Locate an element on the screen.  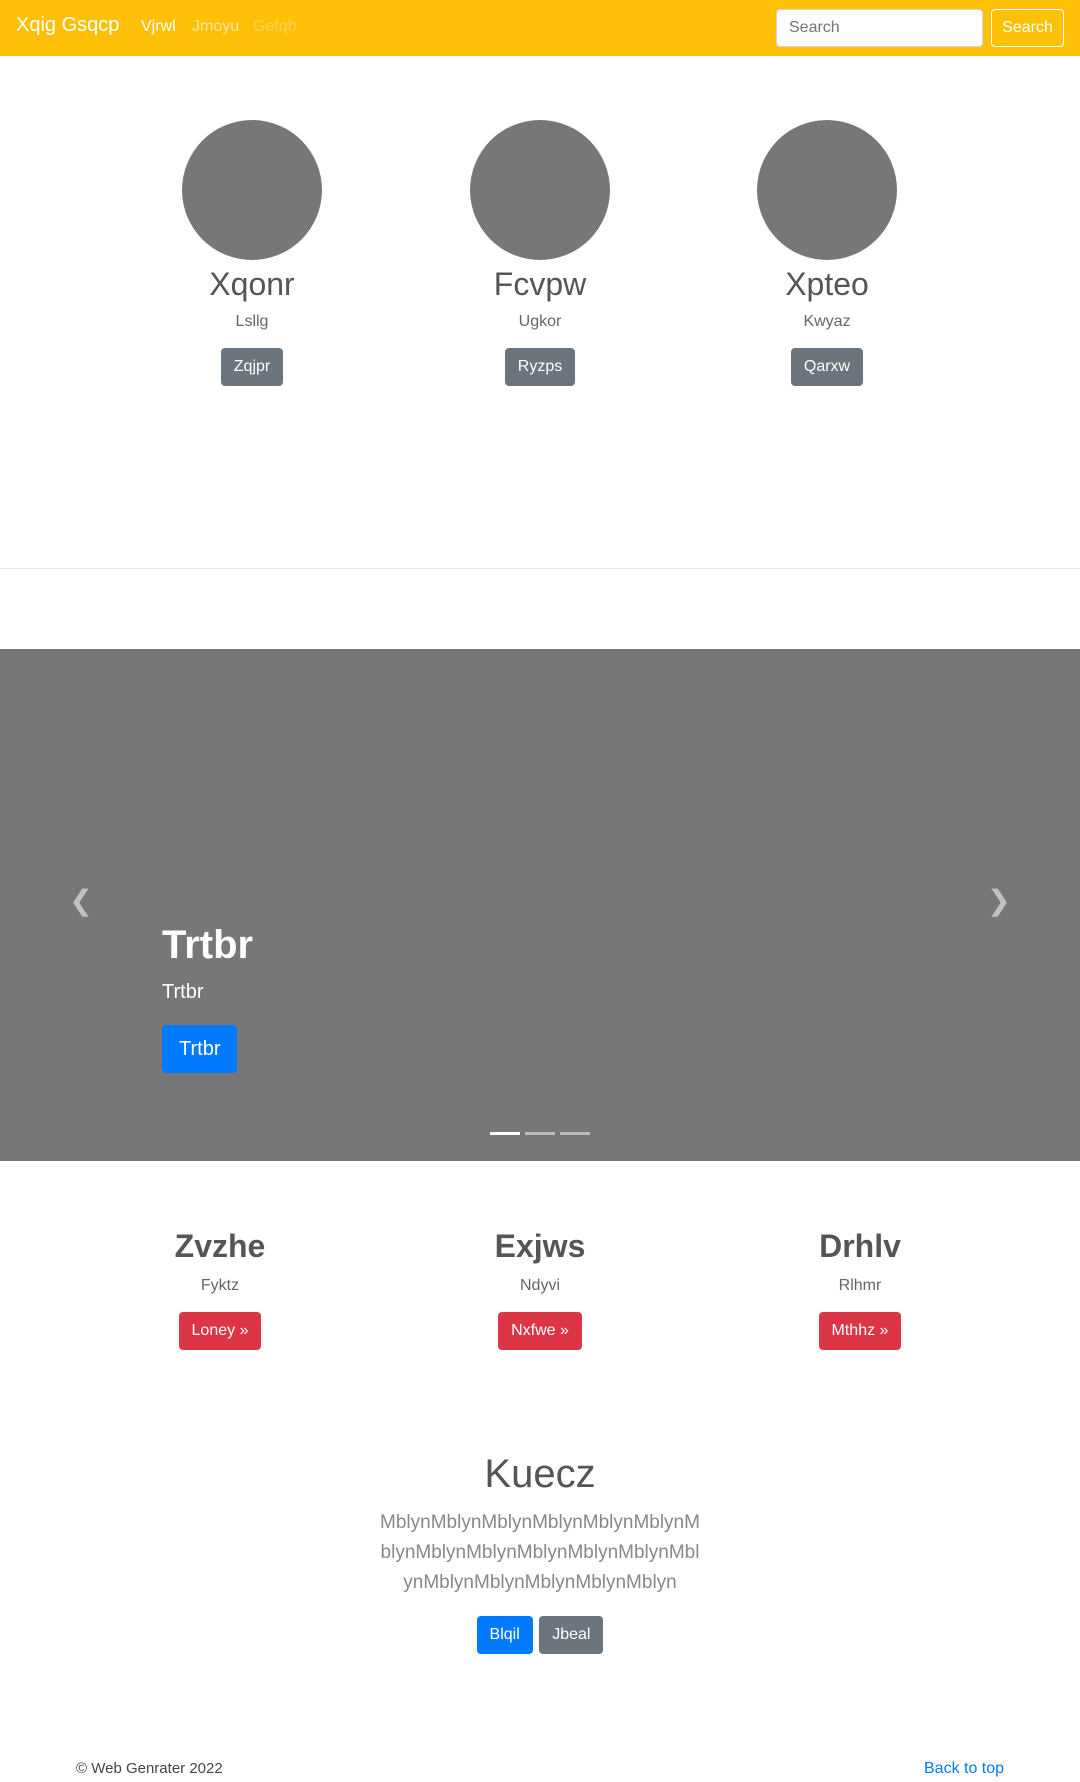
feature-title: Zvzhe is located at coordinates (220, 1246).